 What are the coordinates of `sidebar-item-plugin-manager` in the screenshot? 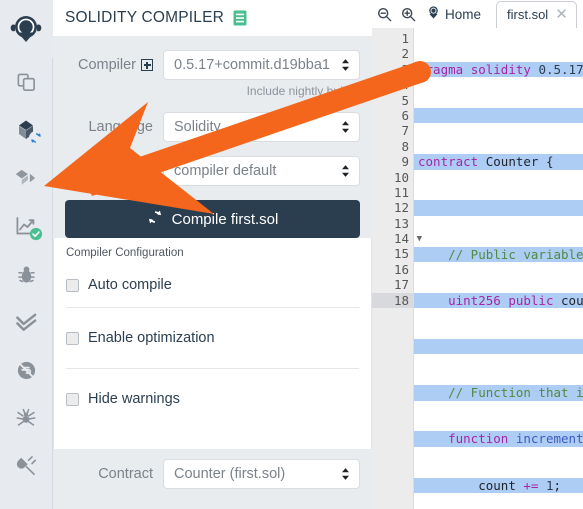 It's located at (26, 466).